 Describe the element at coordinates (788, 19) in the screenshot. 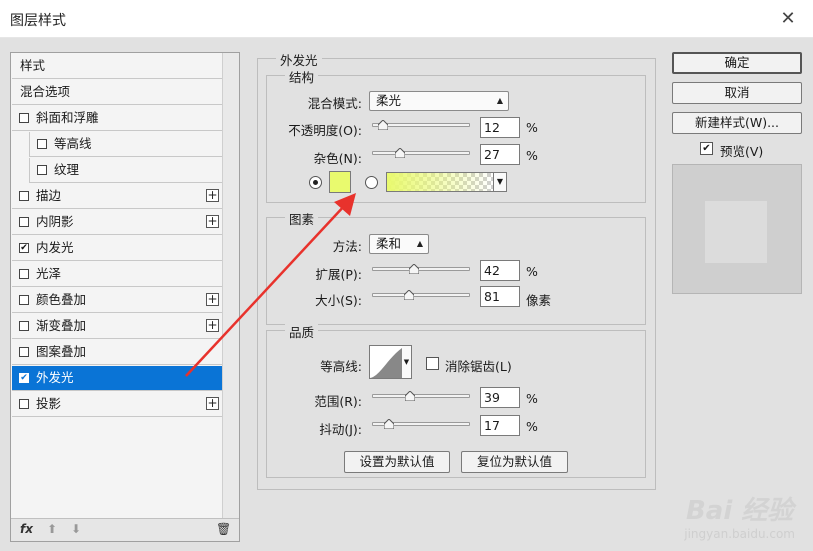

I see `close-icon: ✕` at that location.